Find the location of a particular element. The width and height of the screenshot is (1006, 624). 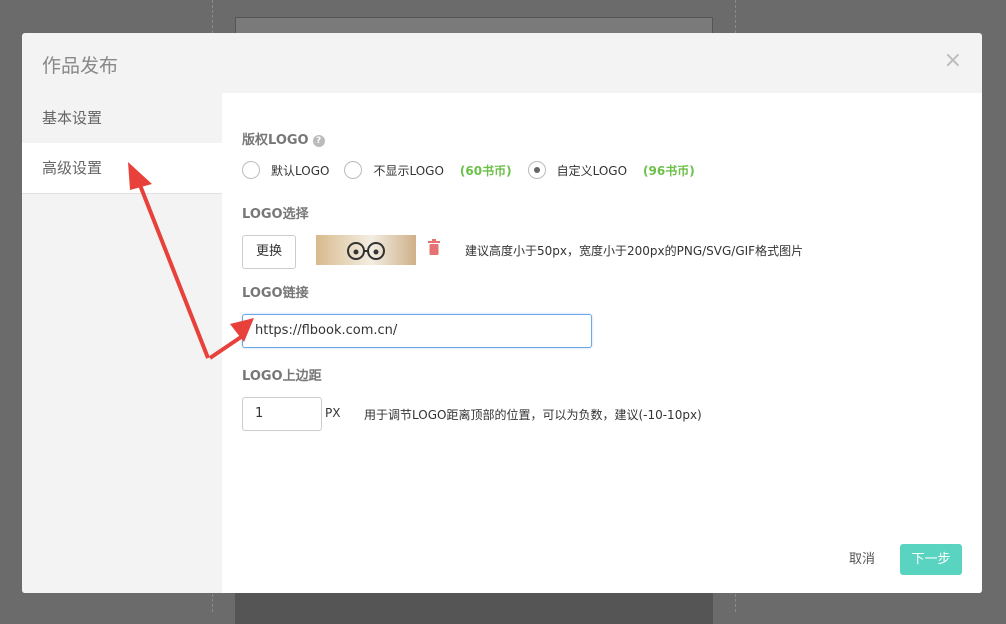

option-default-logo-label: 默认LOGO is located at coordinates (300, 170).